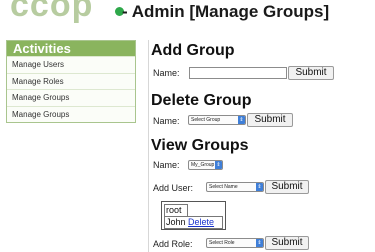 This screenshot has height=252, width=375. Describe the element at coordinates (311, 73) in the screenshot. I see `add-group-submit-button: Submit` at that location.